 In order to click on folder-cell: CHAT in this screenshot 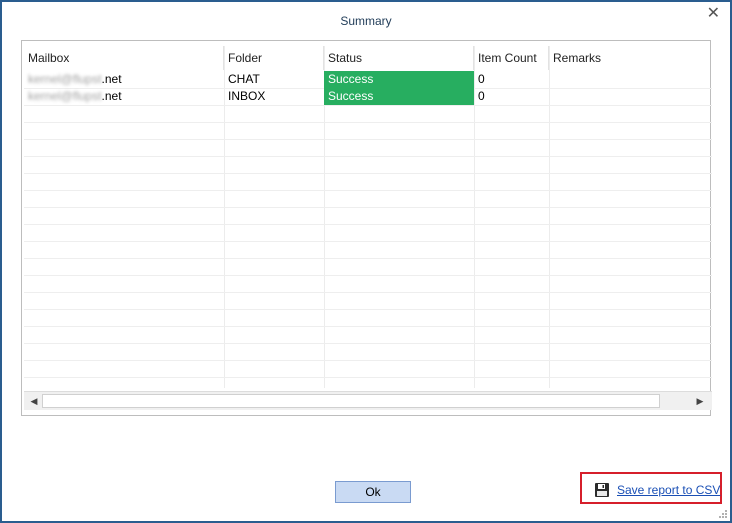, I will do `click(244, 79)`.